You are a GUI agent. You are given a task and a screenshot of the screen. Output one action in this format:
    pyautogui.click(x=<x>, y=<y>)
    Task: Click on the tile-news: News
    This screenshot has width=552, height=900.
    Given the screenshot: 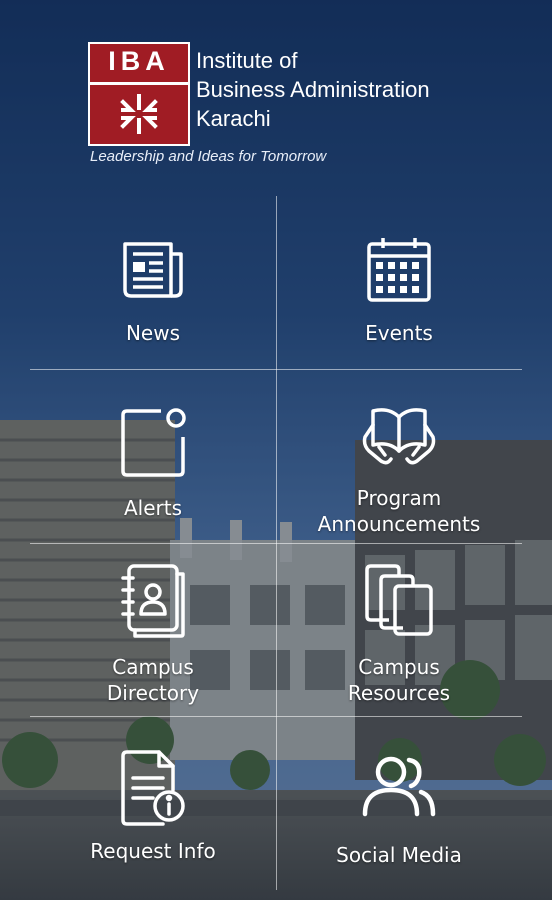 What is the action you would take?
    pyautogui.click(x=153, y=285)
    